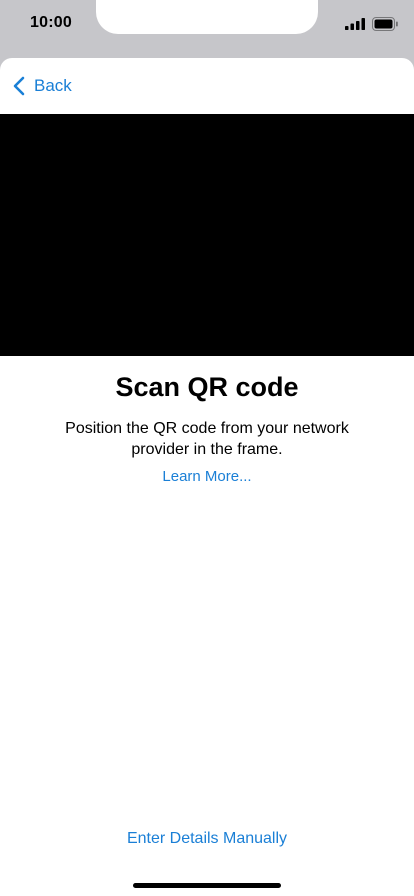 Image resolution: width=414 pixels, height=896 pixels. What do you see at coordinates (355, 24) in the screenshot?
I see `cellular-signal-icon` at bounding box center [355, 24].